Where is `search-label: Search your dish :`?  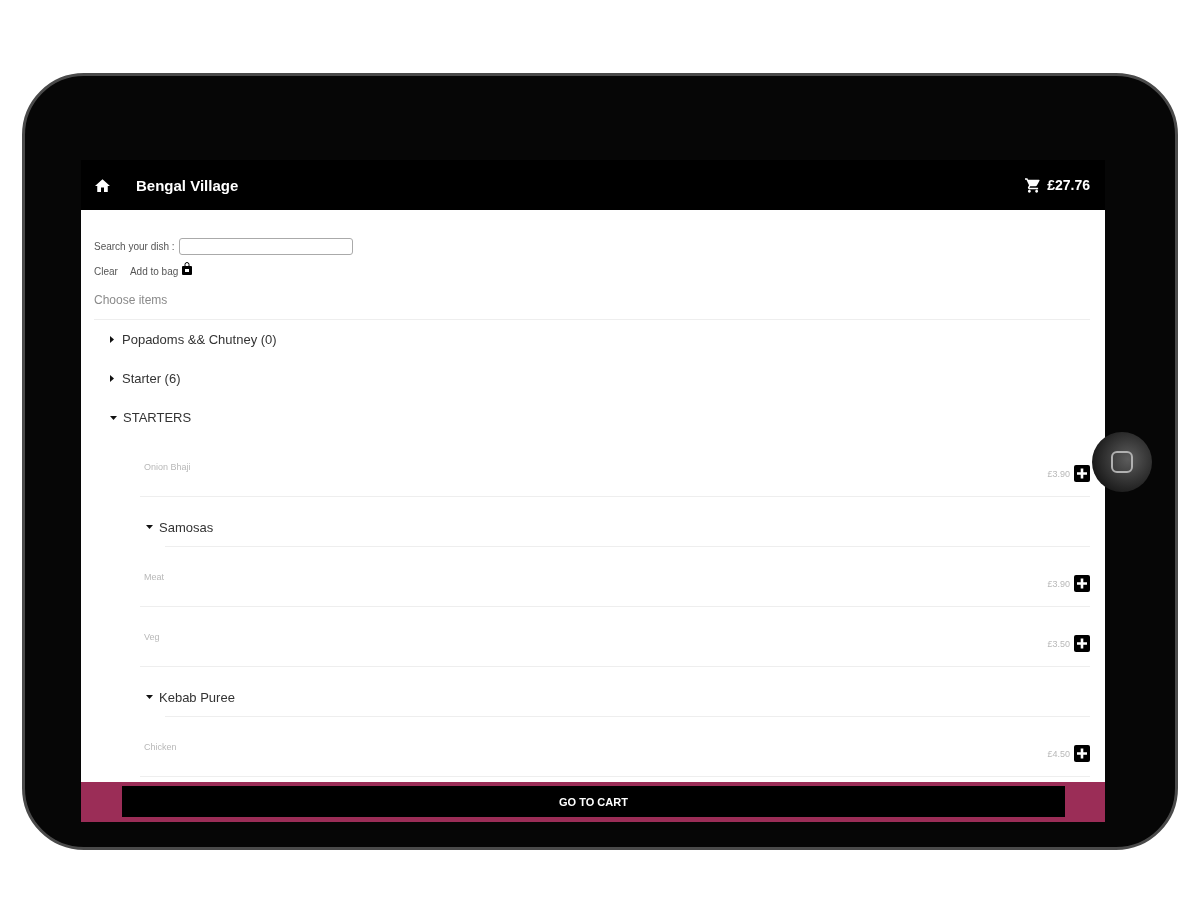 search-label: Search your dish : is located at coordinates (134, 246).